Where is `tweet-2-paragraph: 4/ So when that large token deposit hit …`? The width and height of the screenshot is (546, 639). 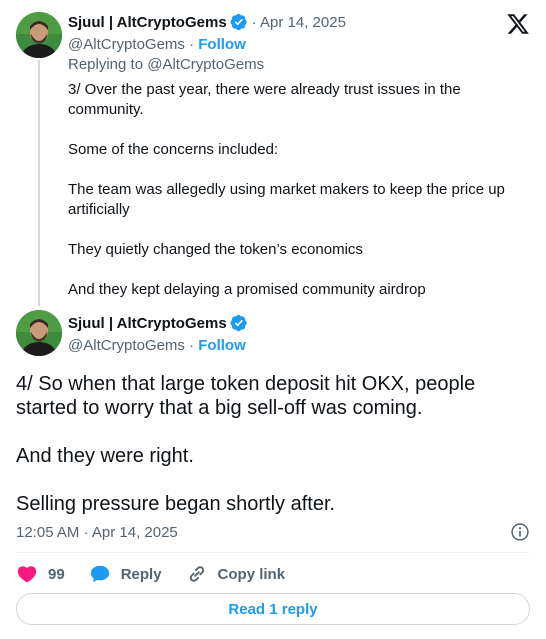
tweet-2-paragraph: 4/ So when that large token deposit hit … is located at coordinates (246, 396).